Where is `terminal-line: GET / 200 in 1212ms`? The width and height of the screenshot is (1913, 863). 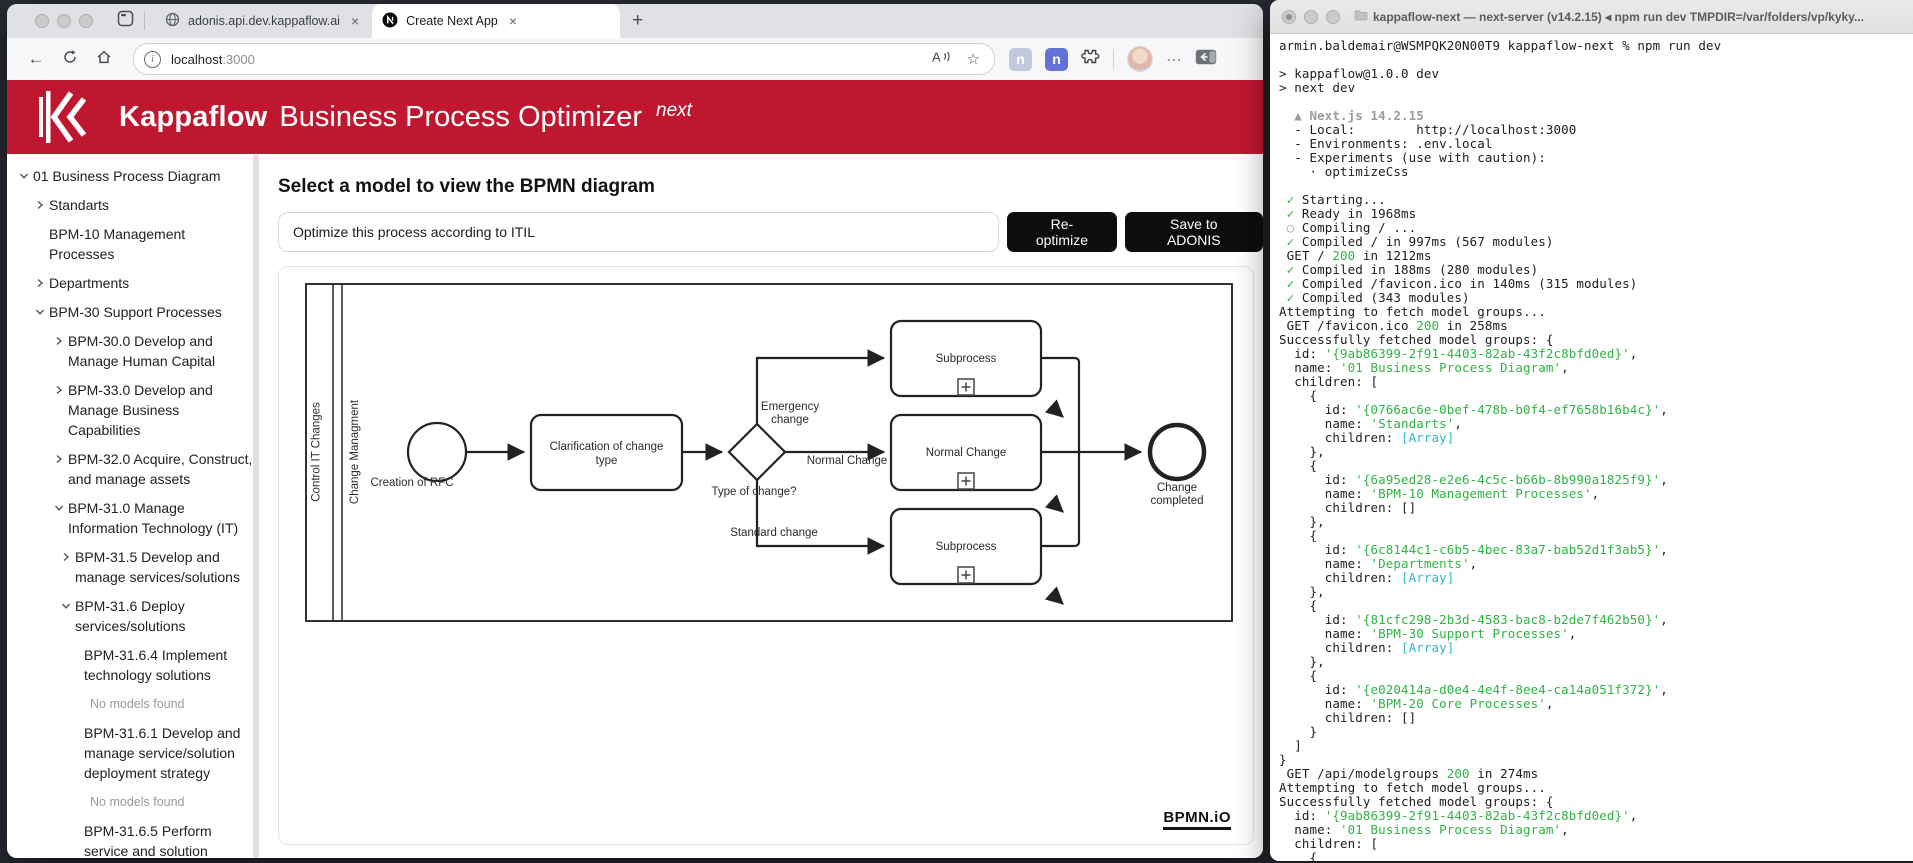
terminal-line: GET / 200 in 1212ms is located at coordinates (1355, 255).